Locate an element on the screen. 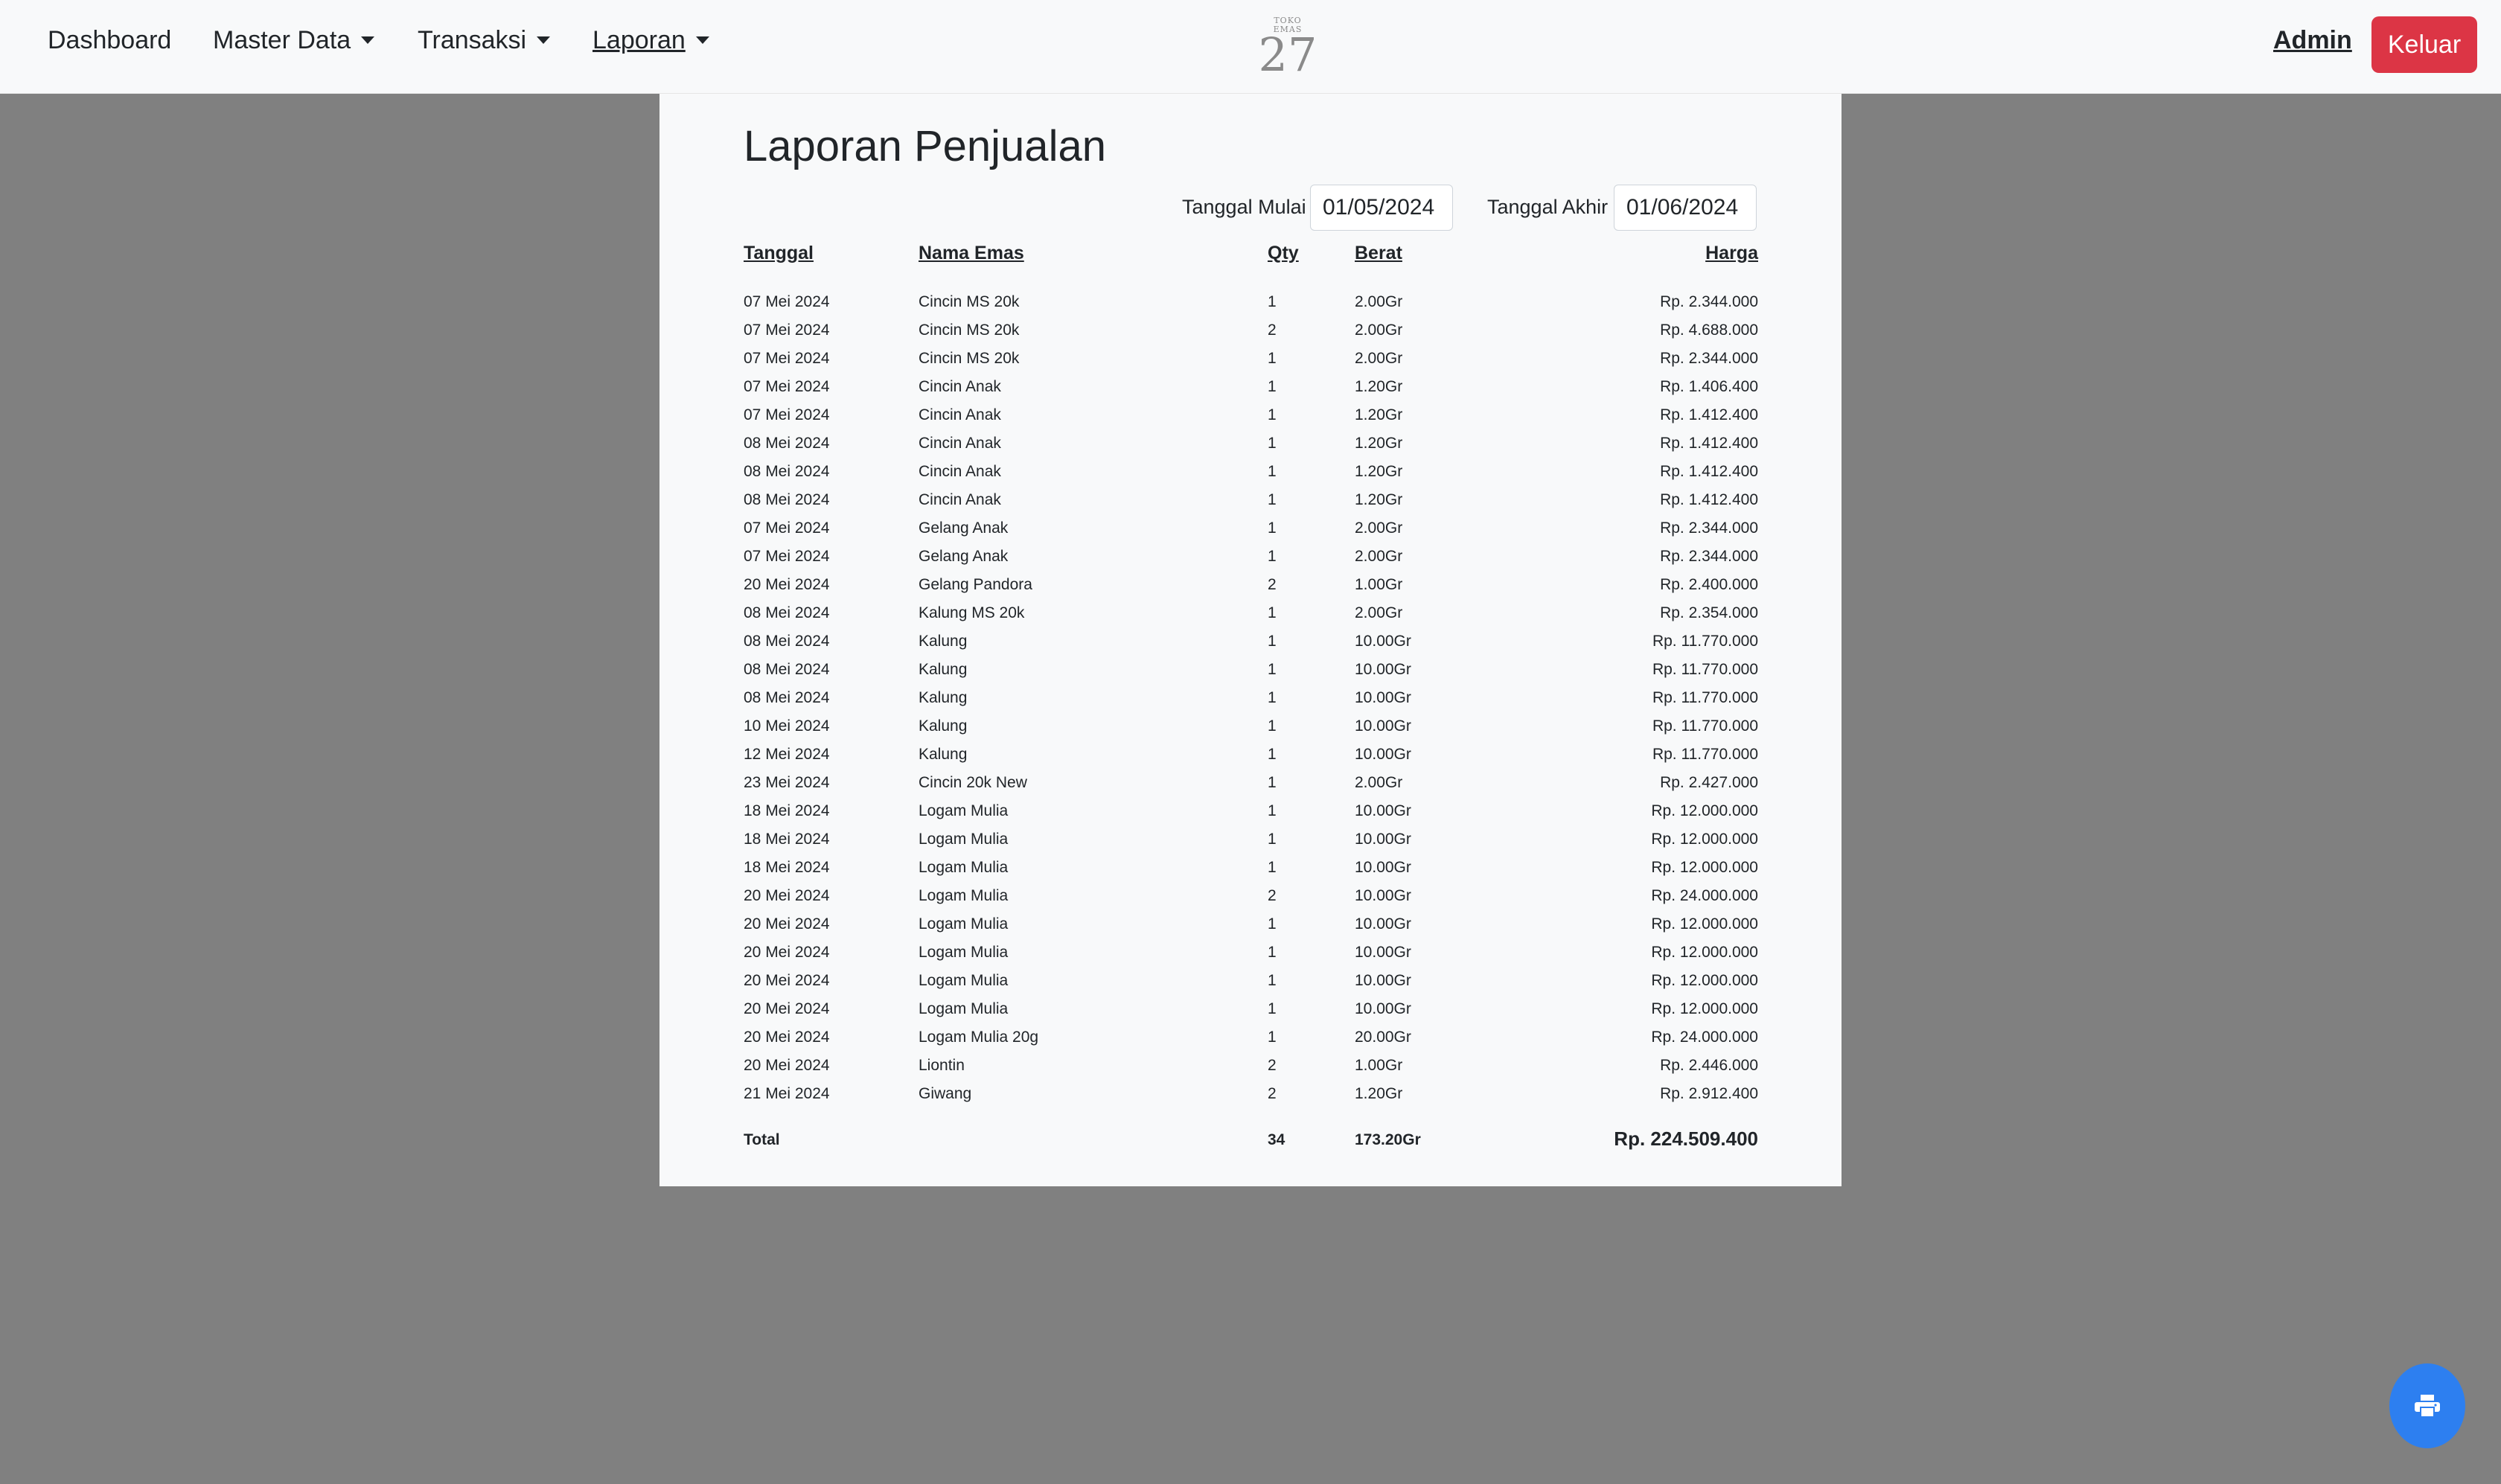  table-row: 12 Mei 2024 Kalung 1 10.00Gr Rp. 11.770.000 is located at coordinates (1250, 757).